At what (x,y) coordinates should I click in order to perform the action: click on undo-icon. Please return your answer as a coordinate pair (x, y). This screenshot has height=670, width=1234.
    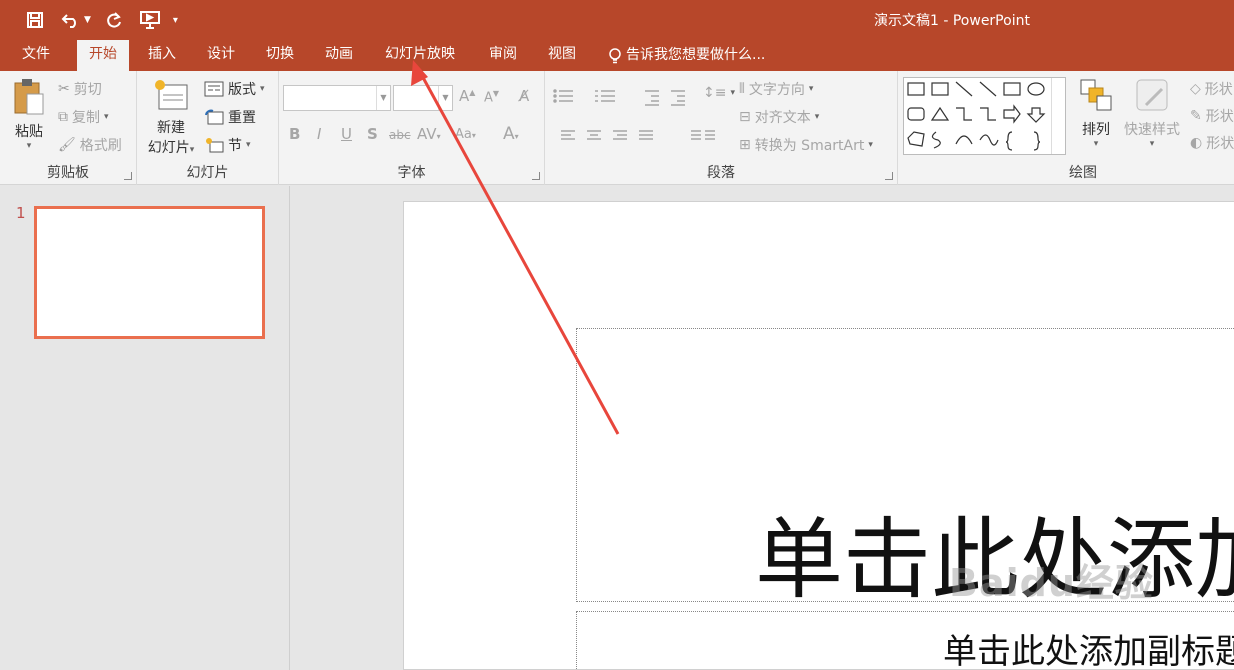
    Looking at the image, I should click on (71, 20).